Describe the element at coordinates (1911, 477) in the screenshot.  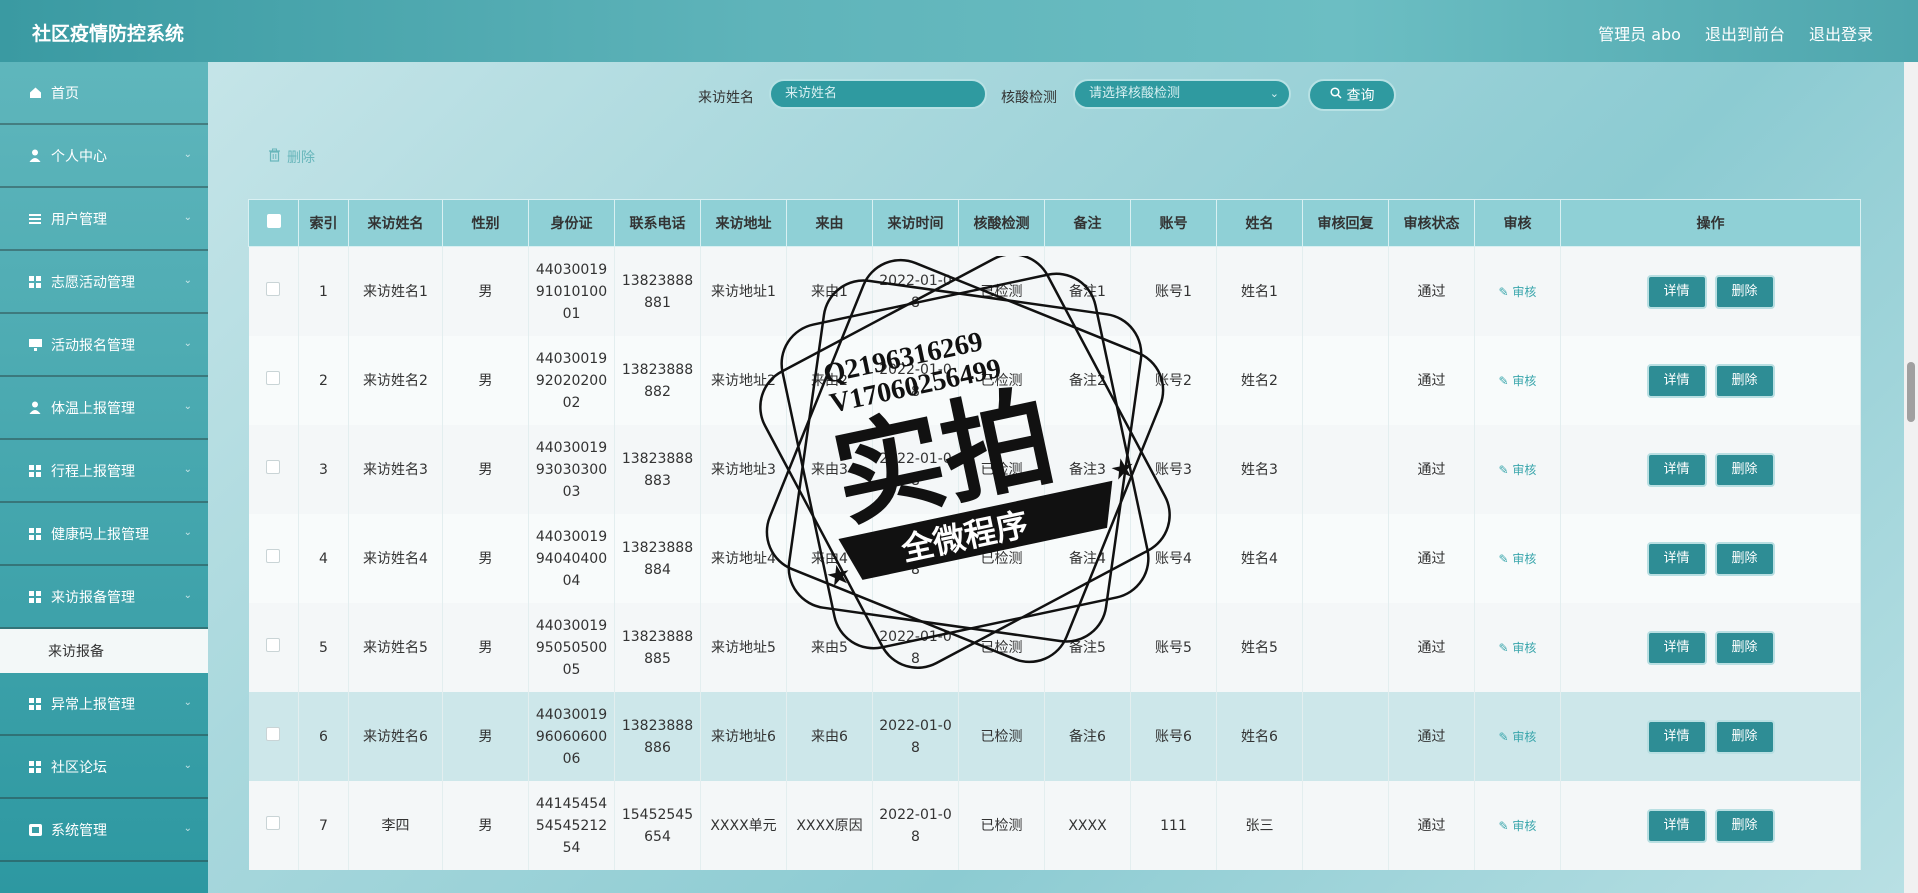
I see `page-scrollbar` at that location.